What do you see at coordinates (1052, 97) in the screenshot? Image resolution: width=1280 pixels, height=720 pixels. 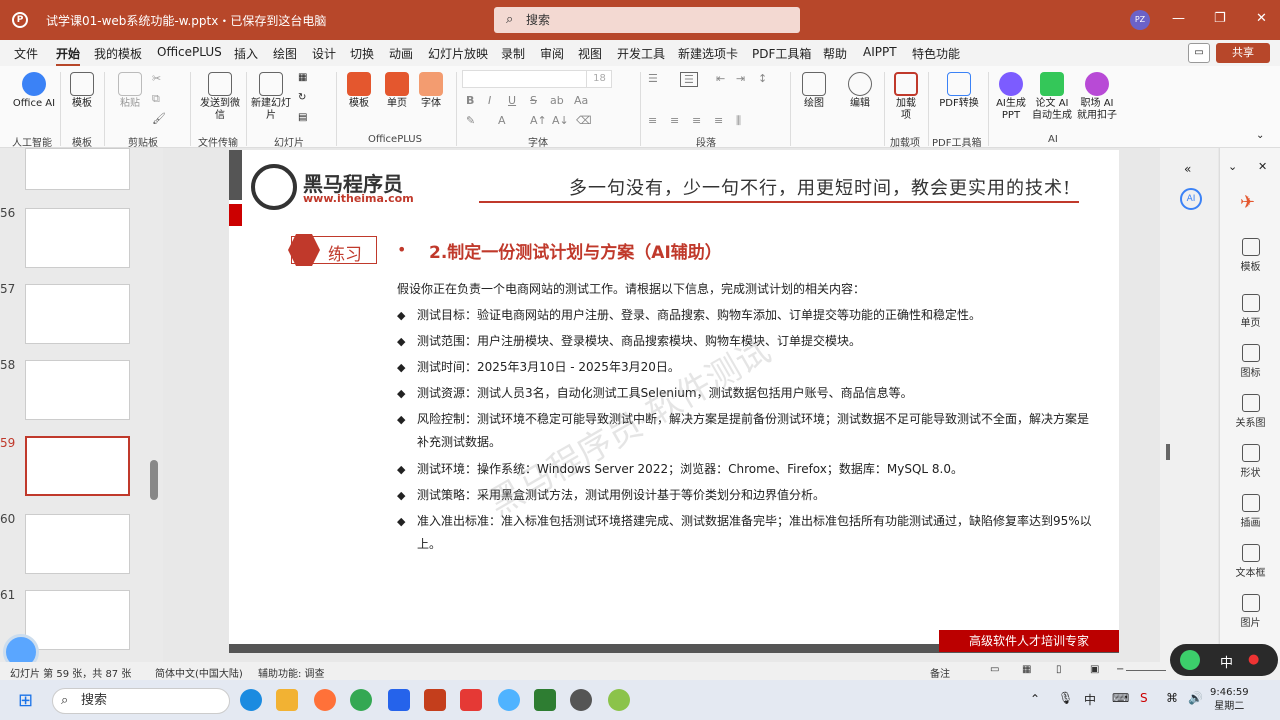 I see `thesis-ai-button: 论文 AI自动生成` at bounding box center [1052, 97].